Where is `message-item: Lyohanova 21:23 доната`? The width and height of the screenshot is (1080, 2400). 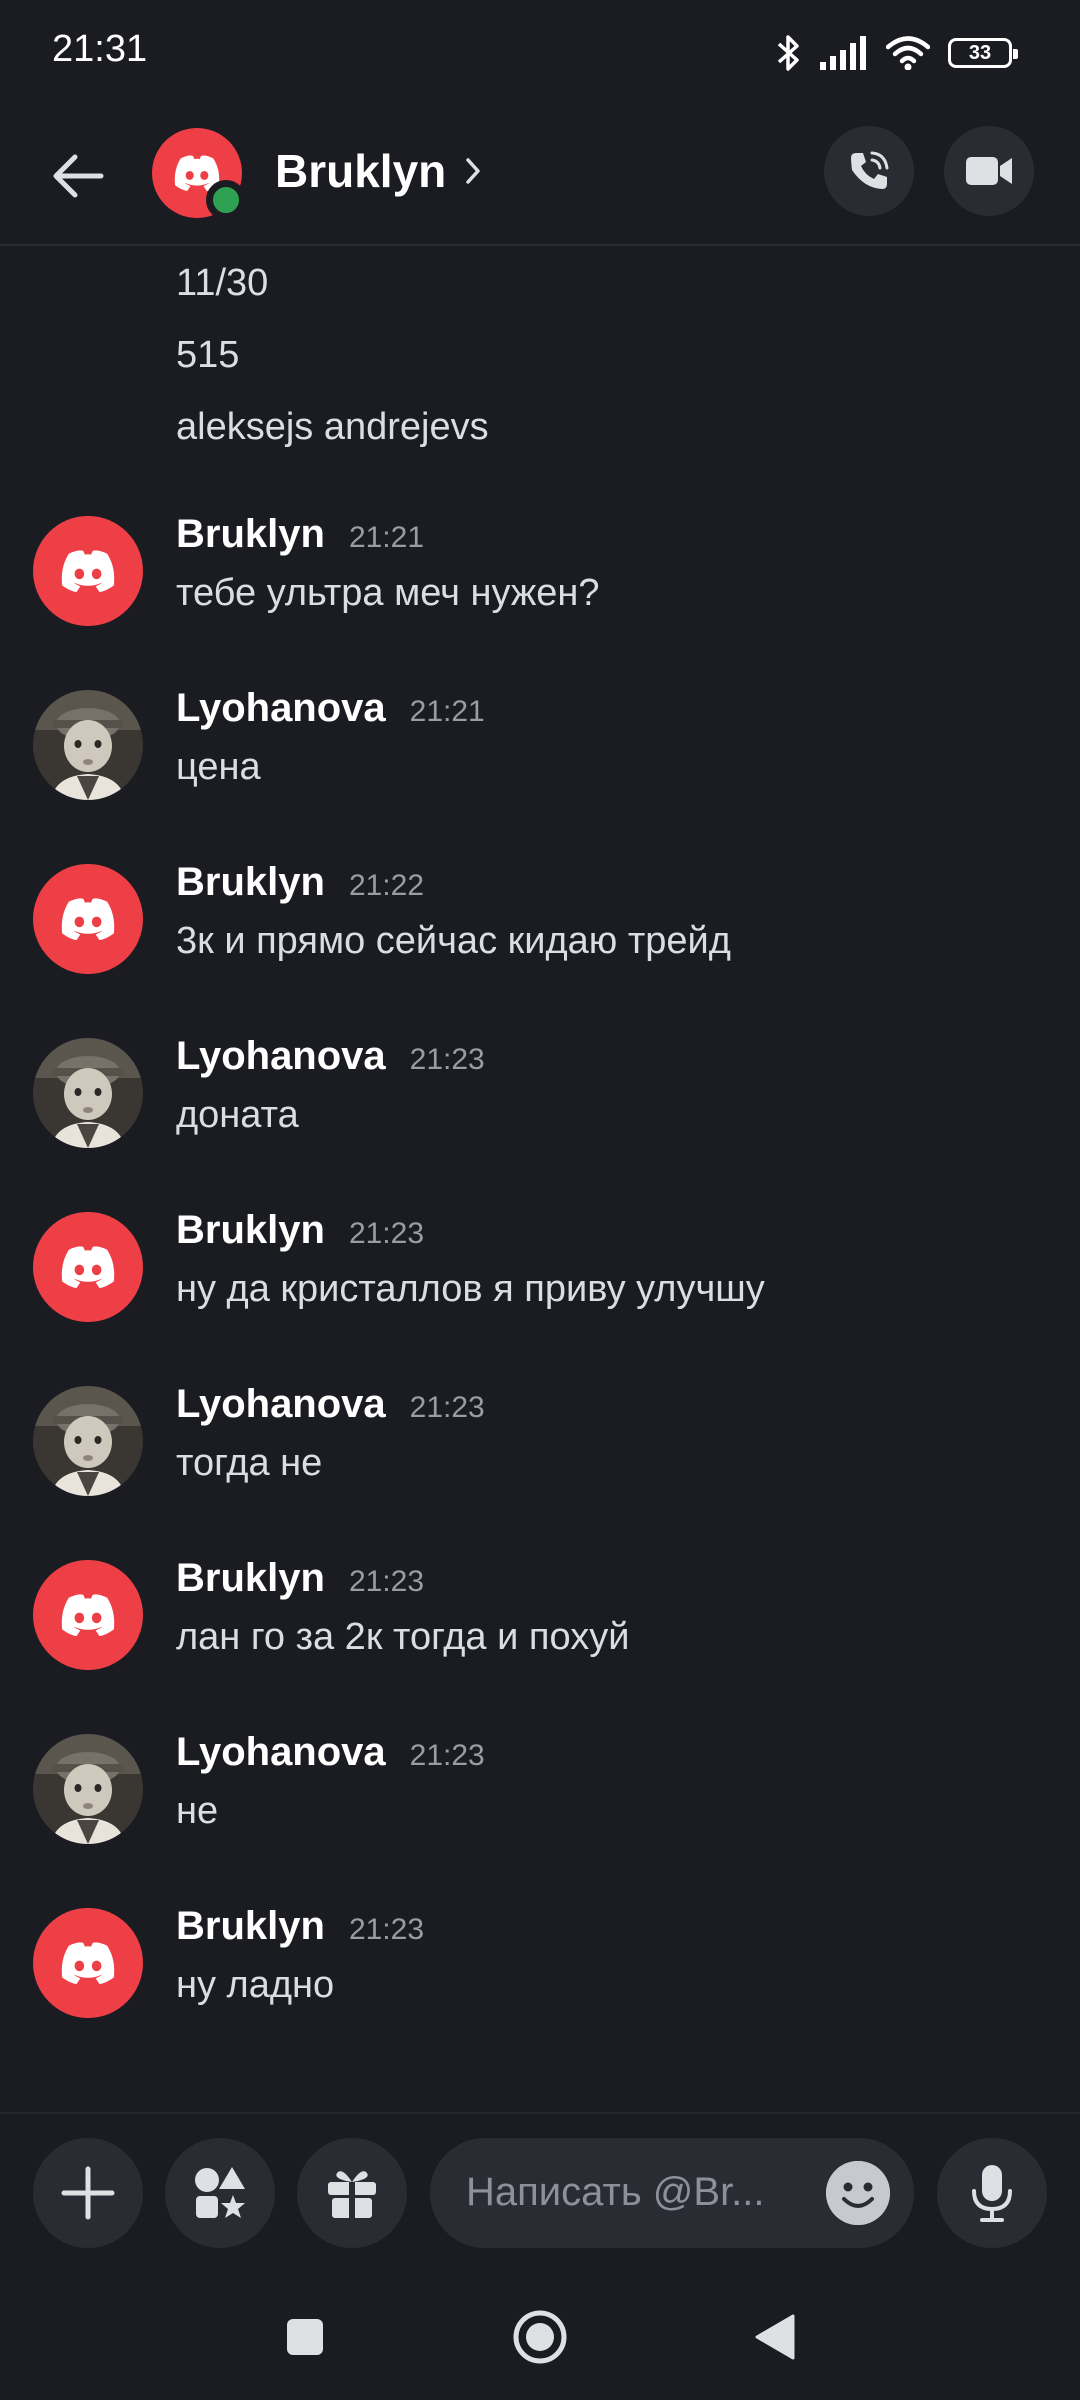
message-item: Lyohanova 21:23 доната is located at coordinates (540, 1094).